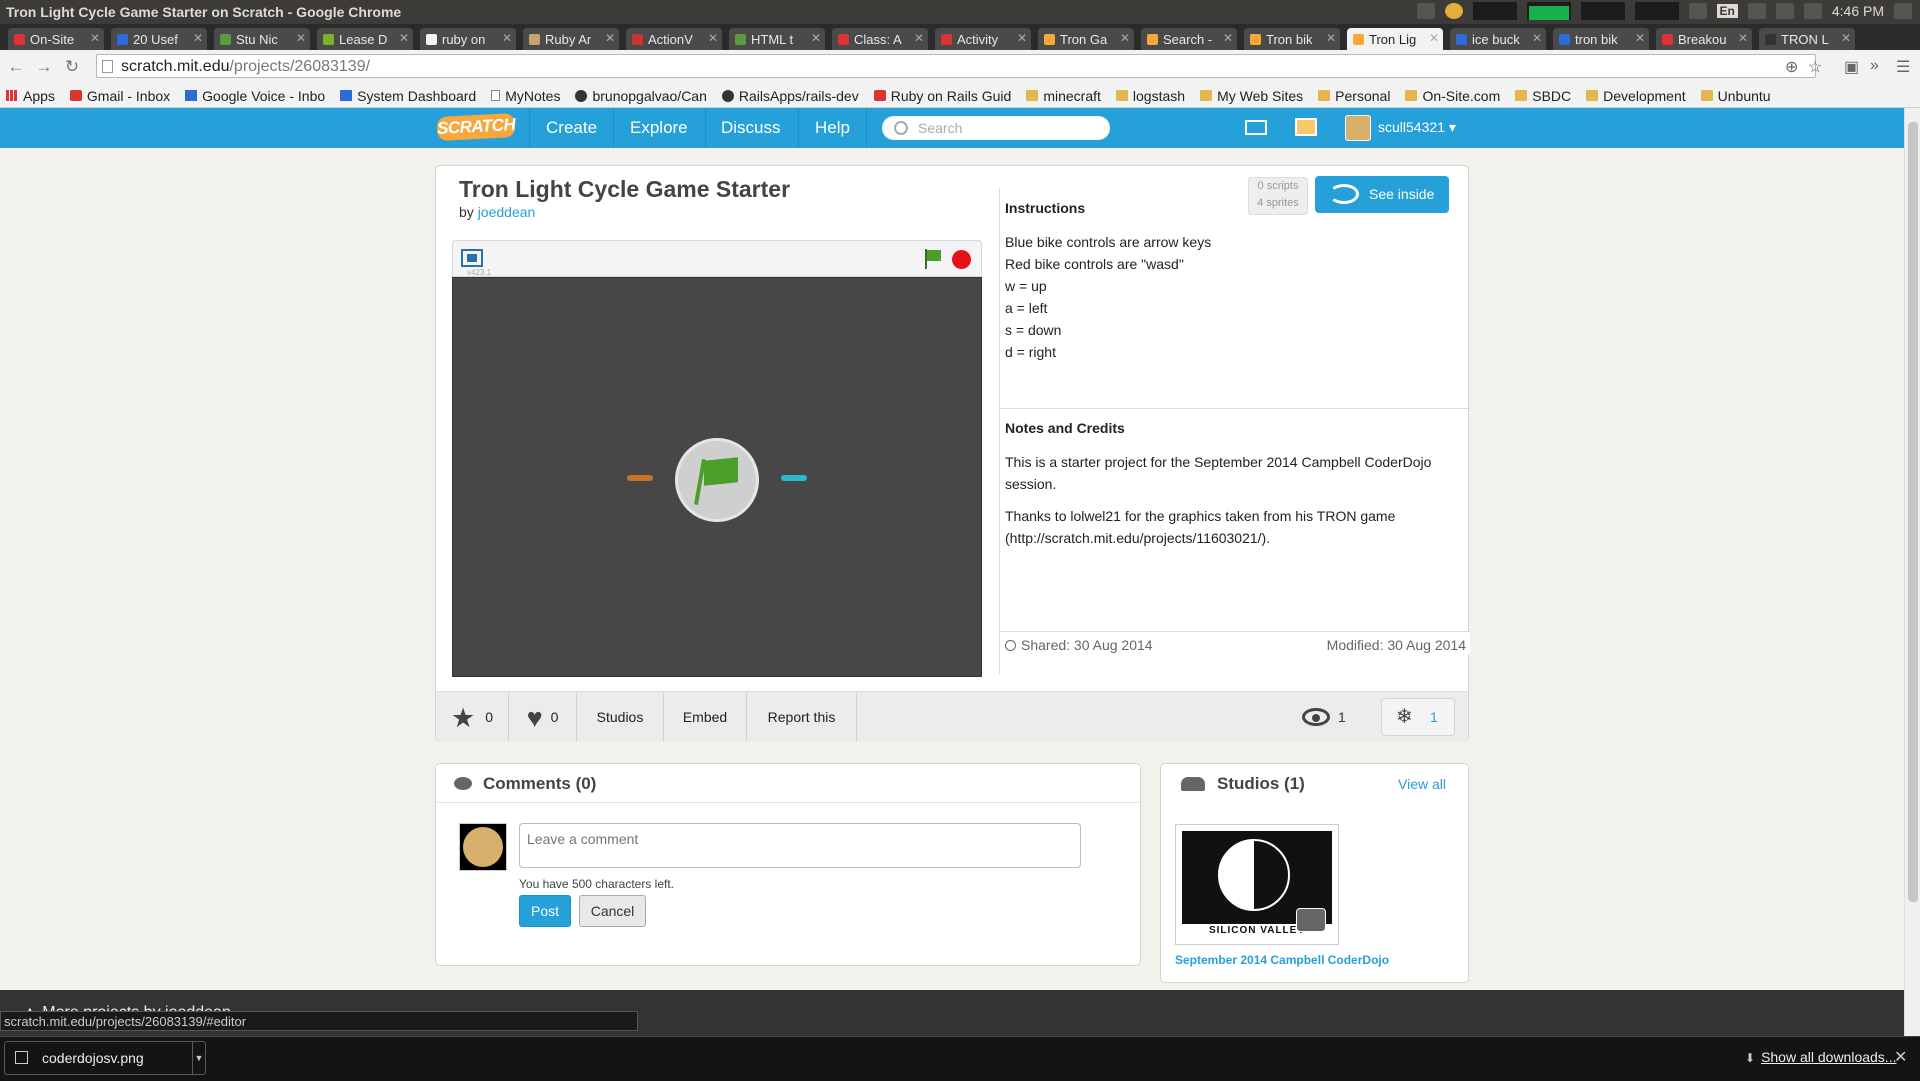  I want to click on nav-explore: Explore, so click(659, 128).